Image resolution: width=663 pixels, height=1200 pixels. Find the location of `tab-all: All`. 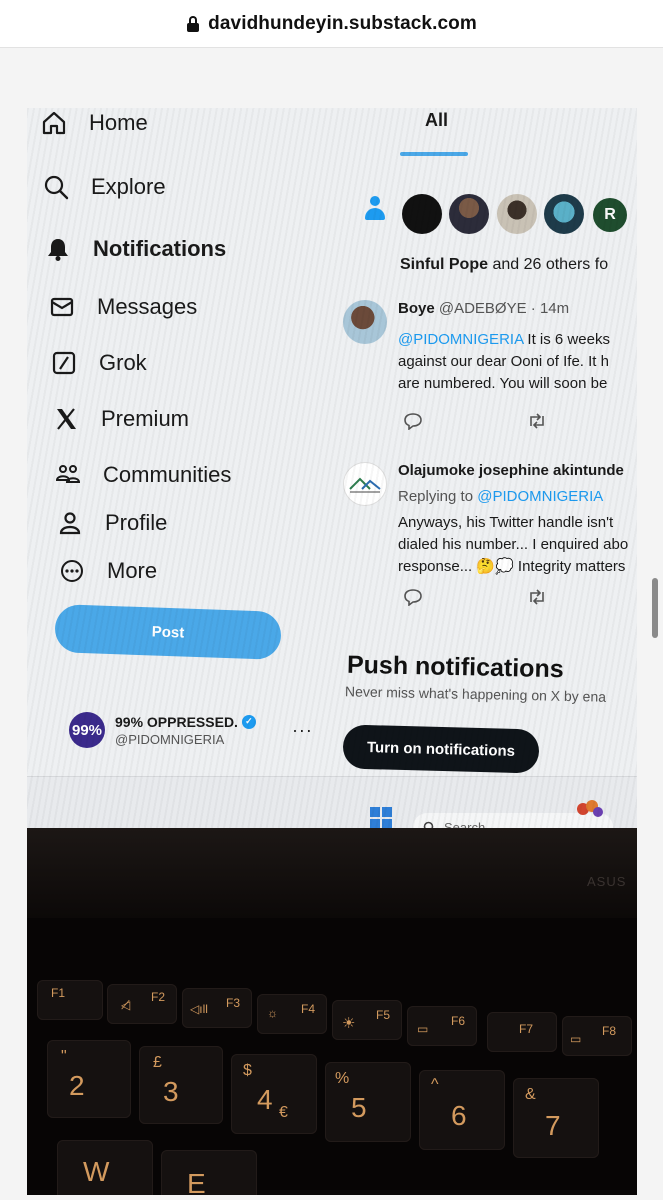

tab-all: All is located at coordinates (436, 120).